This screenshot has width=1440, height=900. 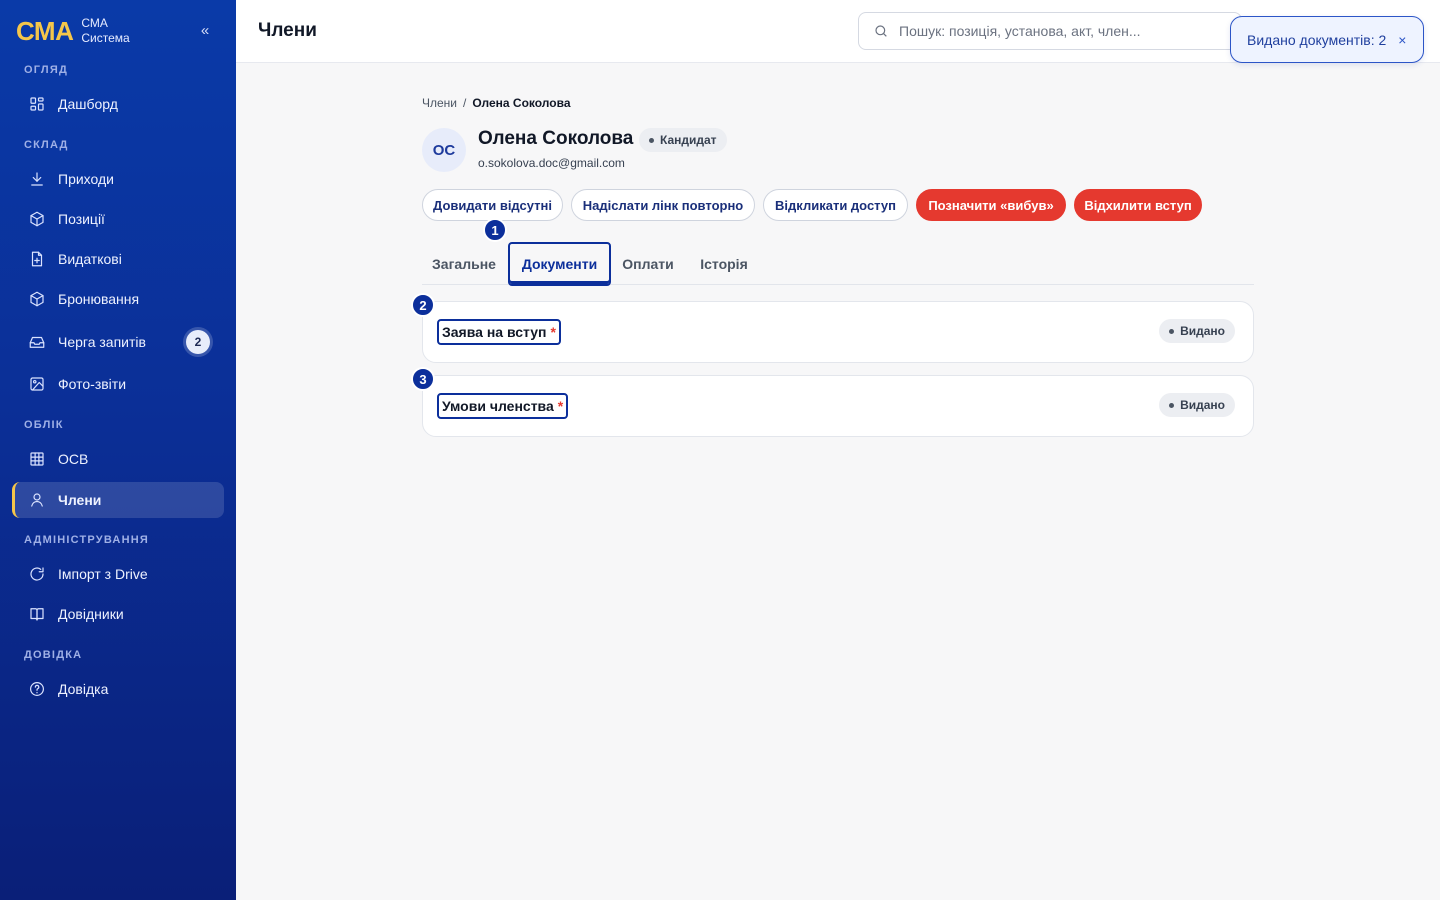 I want to click on tab-history: Історія, so click(x=724, y=264).